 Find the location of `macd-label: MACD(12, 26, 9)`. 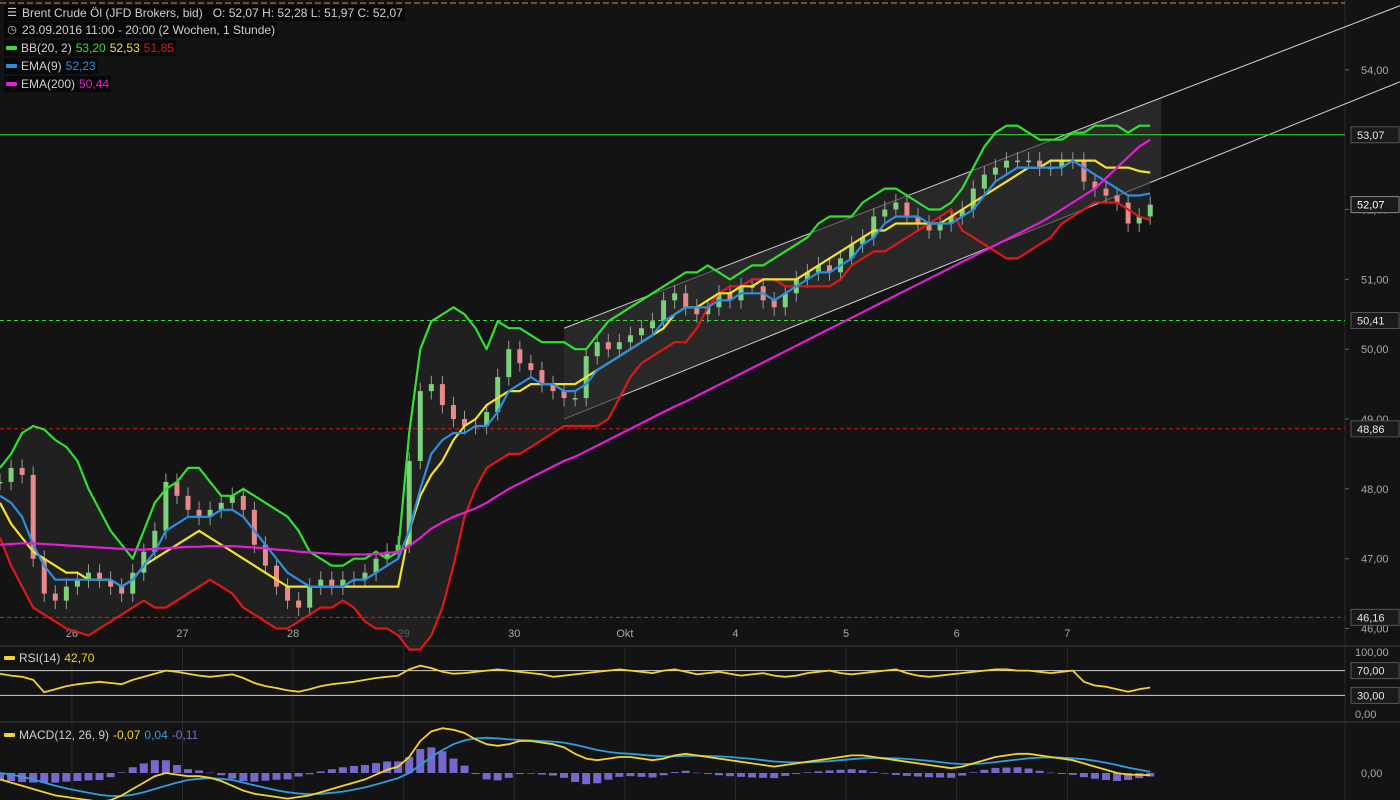

macd-label: MACD(12, 26, 9) is located at coordinates (64, 735).